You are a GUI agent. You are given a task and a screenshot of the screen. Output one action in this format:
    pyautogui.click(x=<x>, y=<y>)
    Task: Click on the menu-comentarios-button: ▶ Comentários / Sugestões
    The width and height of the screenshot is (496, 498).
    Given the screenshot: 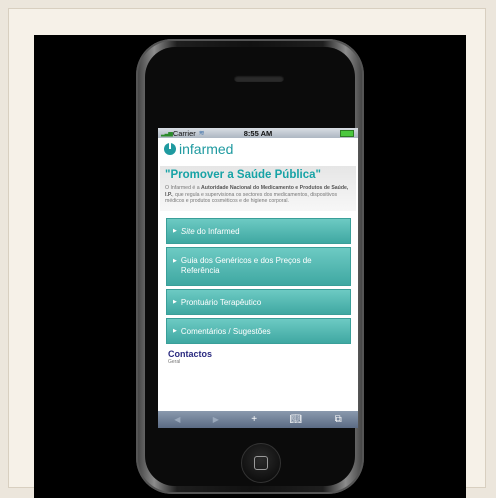 What is the action you would take?
    pyautogui.click(x=258, y=331)
    